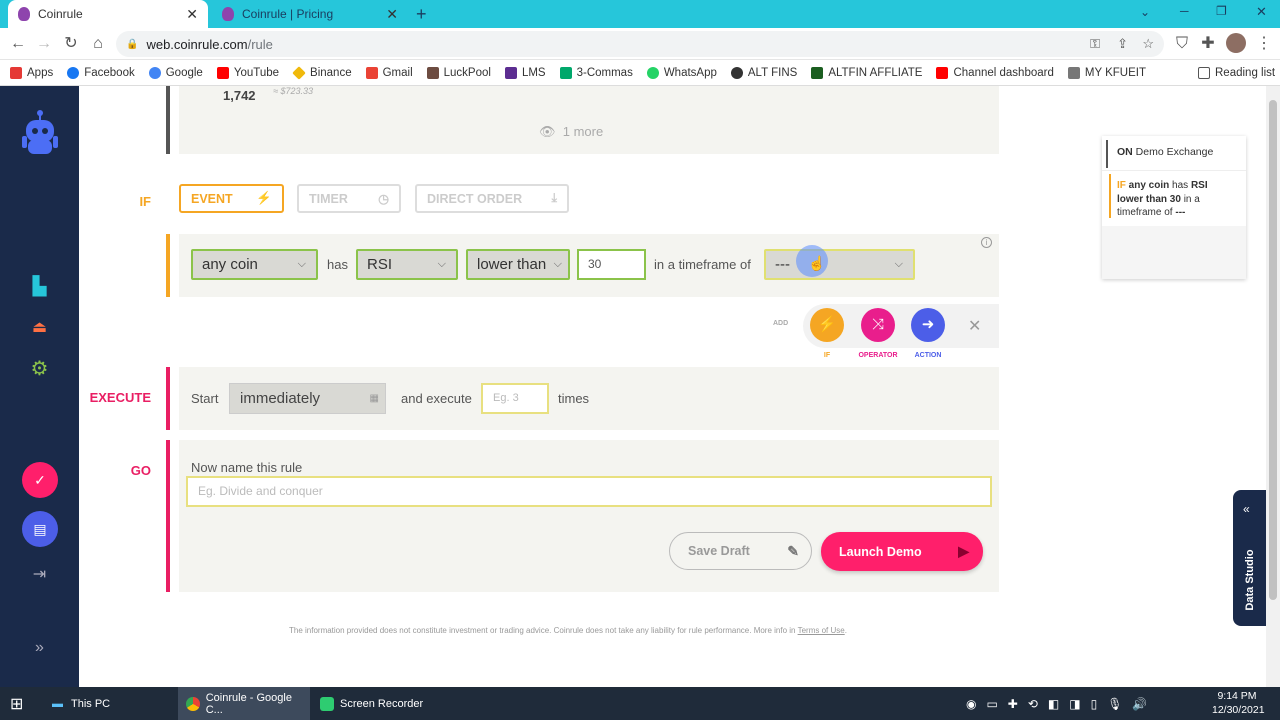  What do you see at coordinates (108, 14) in the screenshot?
I see `tab-coinrule: Coinrule ✕` at bounding box center [108, 14].